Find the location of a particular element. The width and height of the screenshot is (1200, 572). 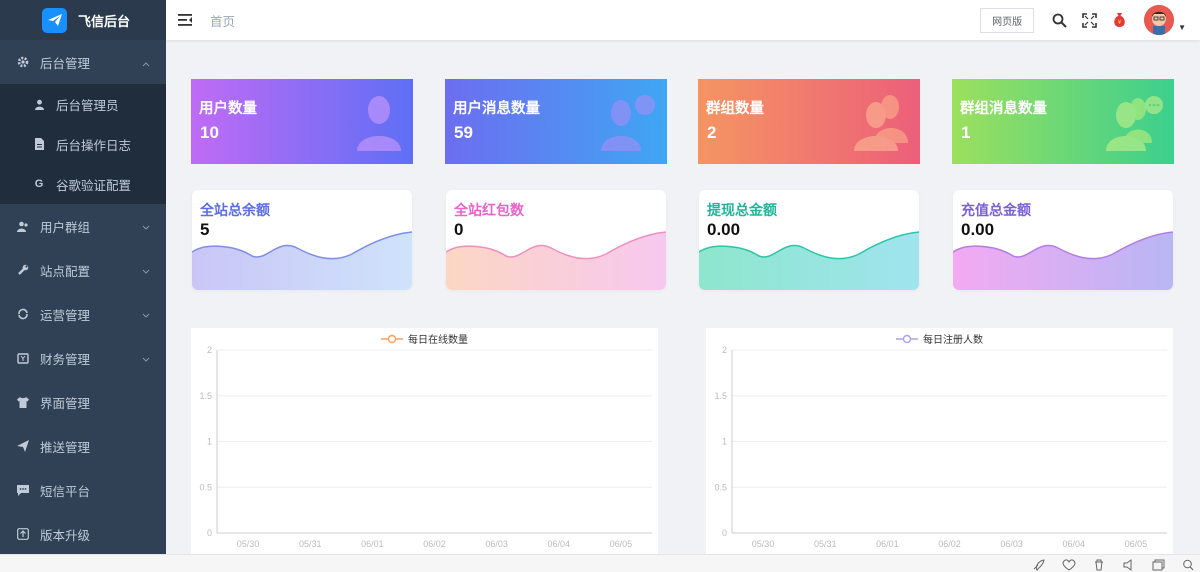

stat-label: 群组数量 is located at coordinates (735, 109).